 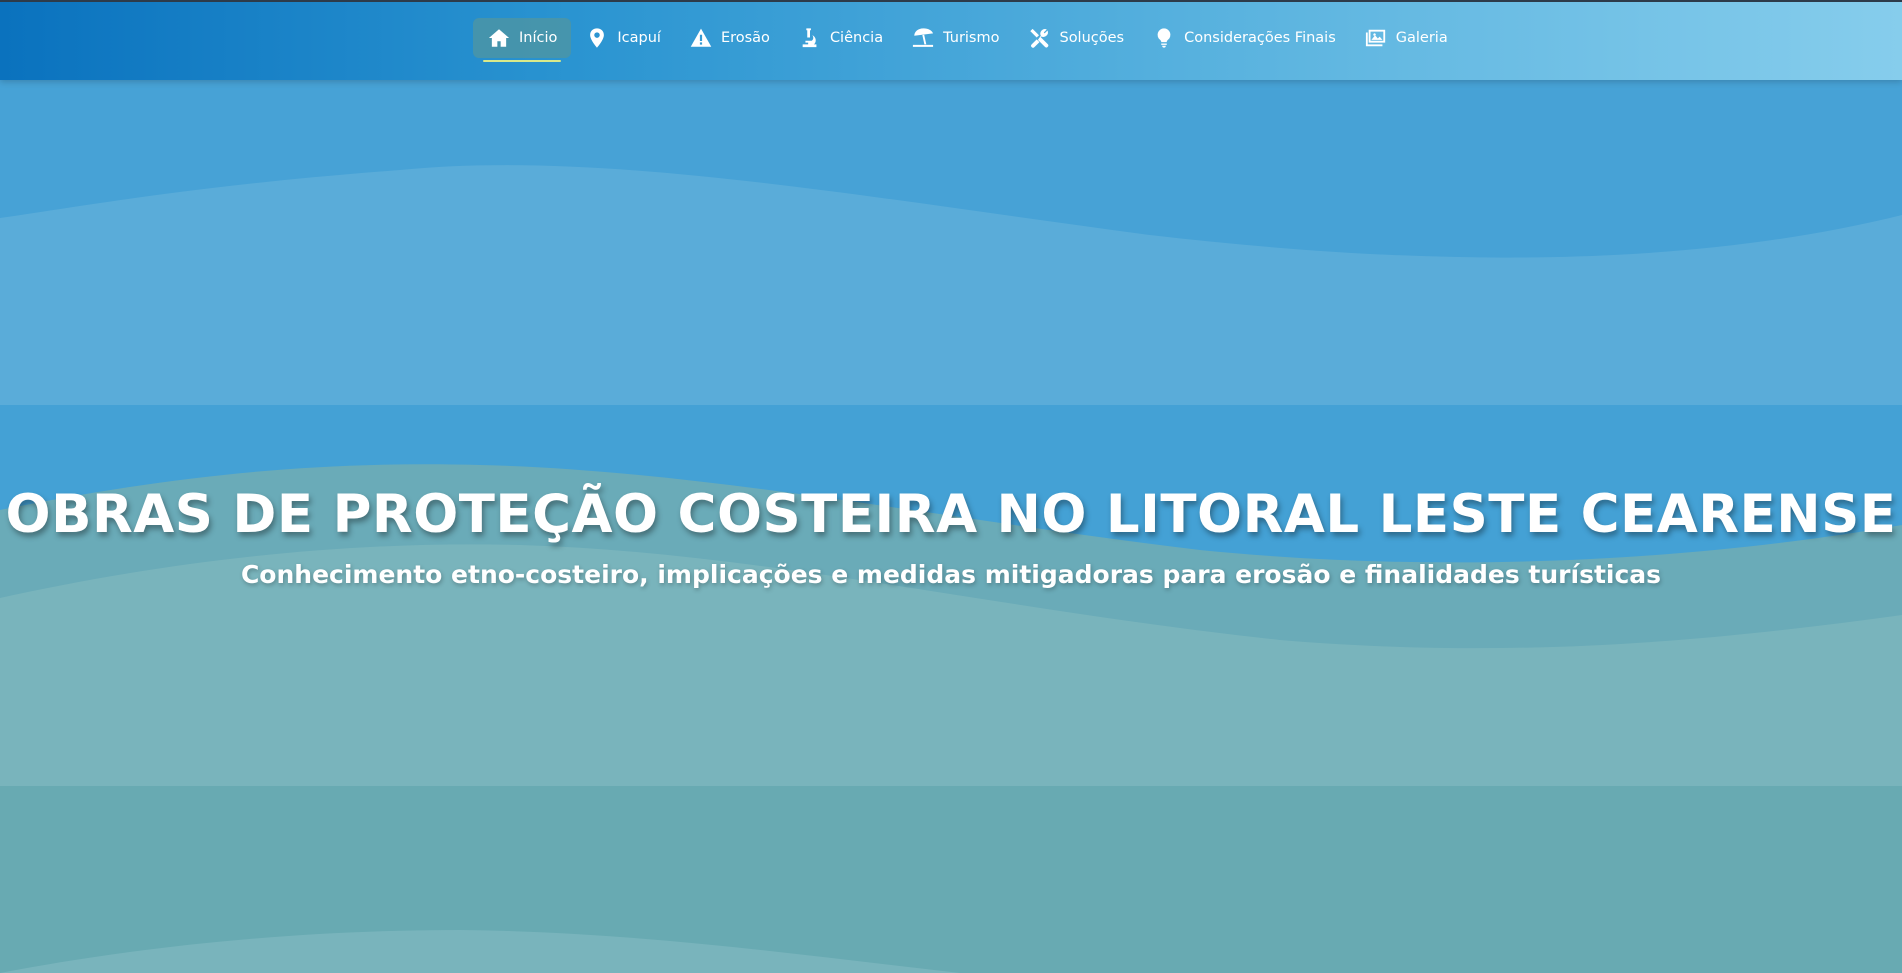 I want to click on umbrella-beach-icon, so click(x=923, y=38).